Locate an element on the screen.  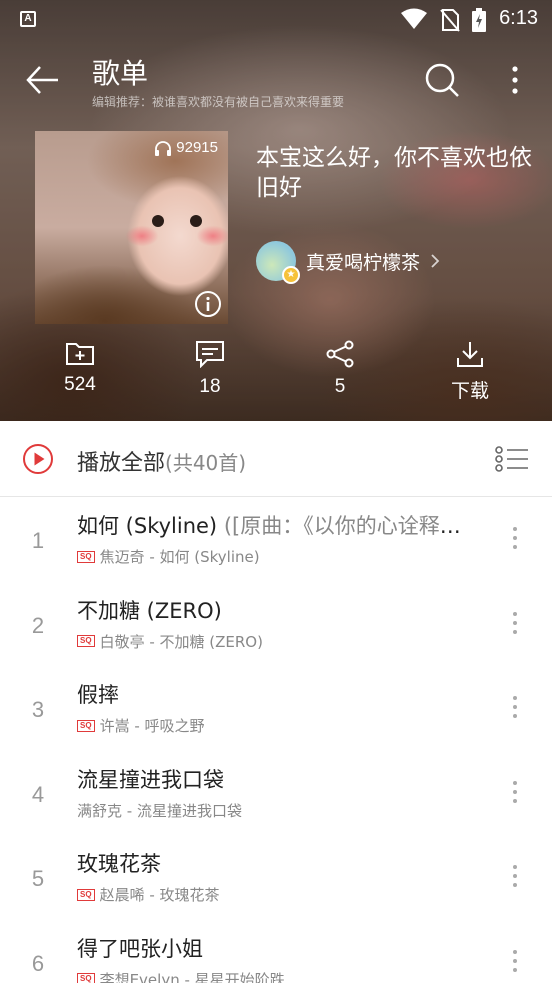
multi-select-list-icon is located at coordinates (512, 459).